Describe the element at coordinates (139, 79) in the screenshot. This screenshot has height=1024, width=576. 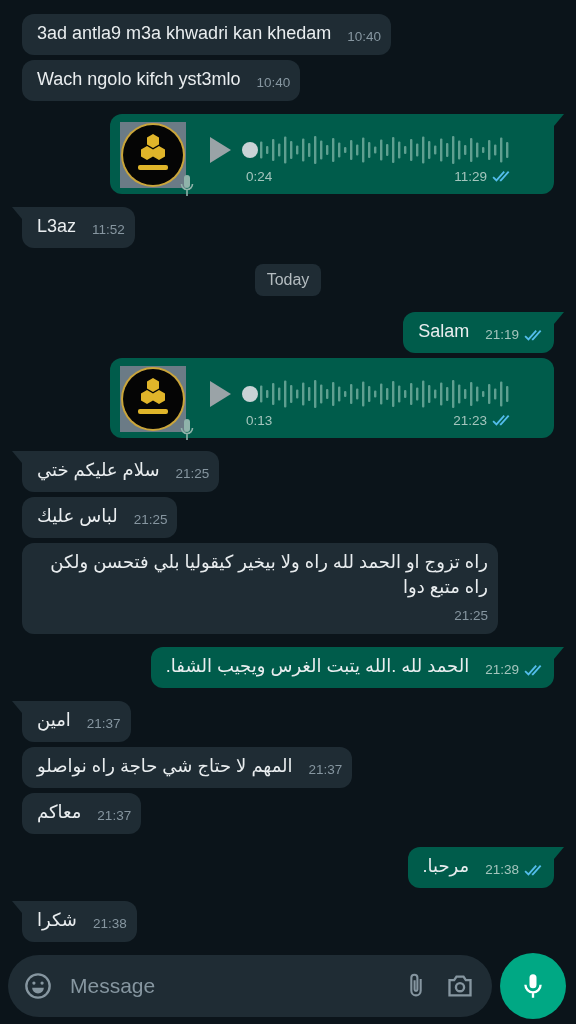
I see `message-text: Wach ngolo kifch yst3mlo` at that location.